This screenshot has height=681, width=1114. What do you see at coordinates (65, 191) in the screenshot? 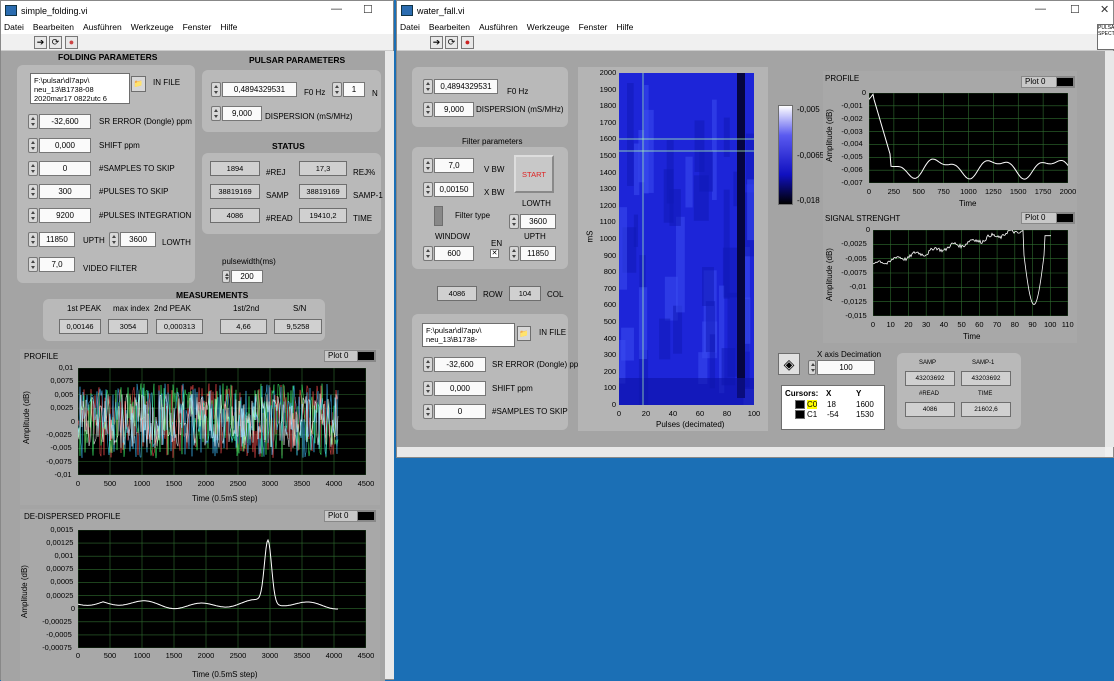
I see `pulses-skip-field: 300` at bounding box center [65, 191].